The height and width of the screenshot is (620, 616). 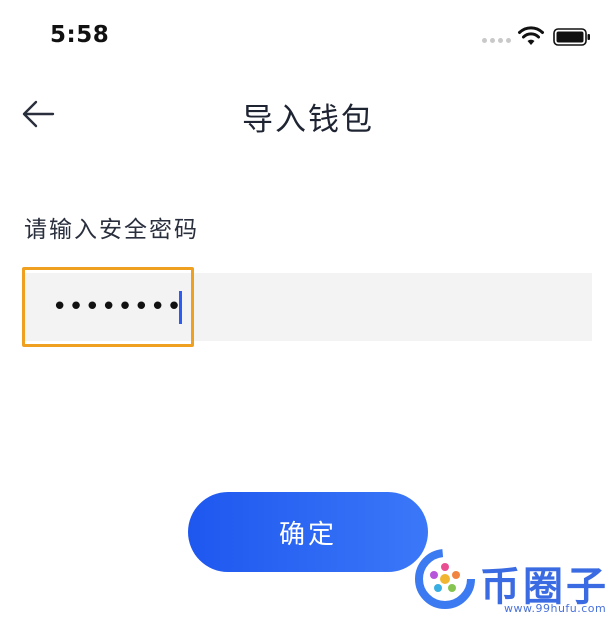 I want to click on watermark: 币圈子 www.99hufu.com, so click(x=508, y=580).